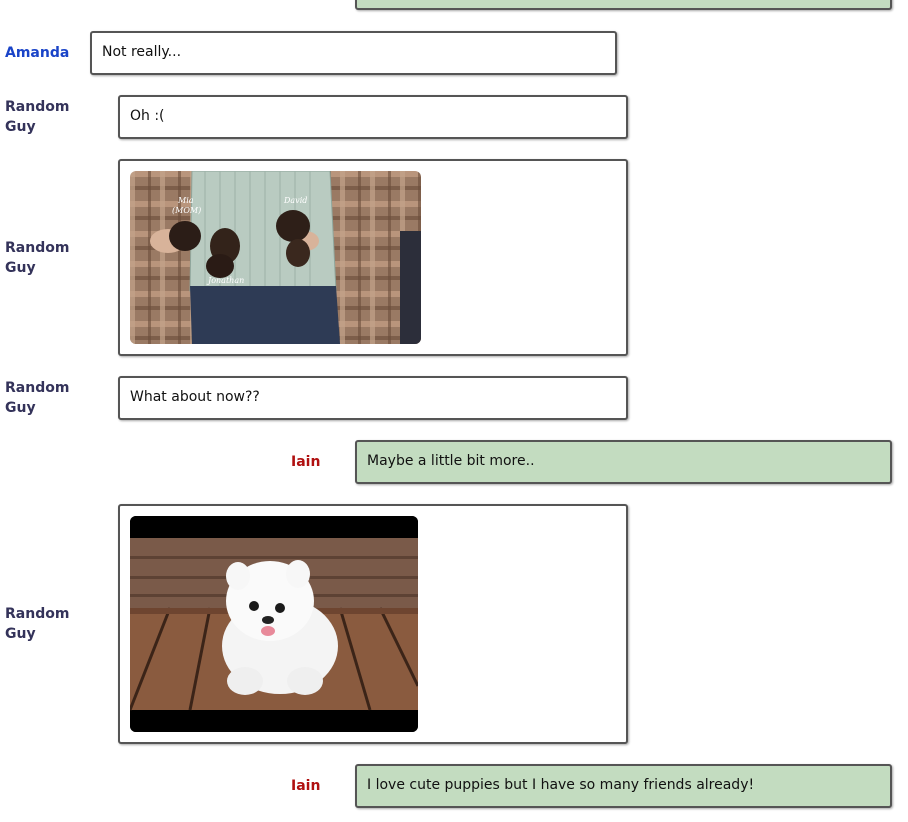 This screenshot has width=908, height=822. I want to click on pomeranian-photo-image, so click(274, 624).